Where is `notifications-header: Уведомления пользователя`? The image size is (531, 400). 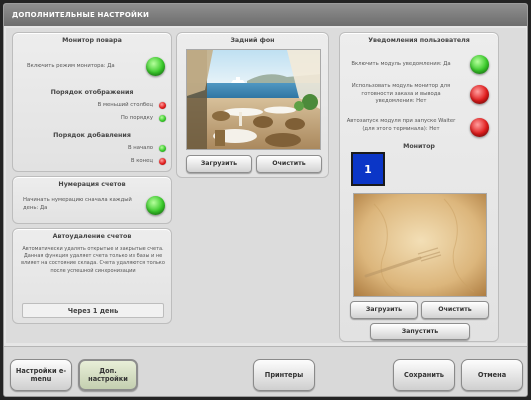 notifications-header: Уведомления пользователя is located at coordinates (419, 40).